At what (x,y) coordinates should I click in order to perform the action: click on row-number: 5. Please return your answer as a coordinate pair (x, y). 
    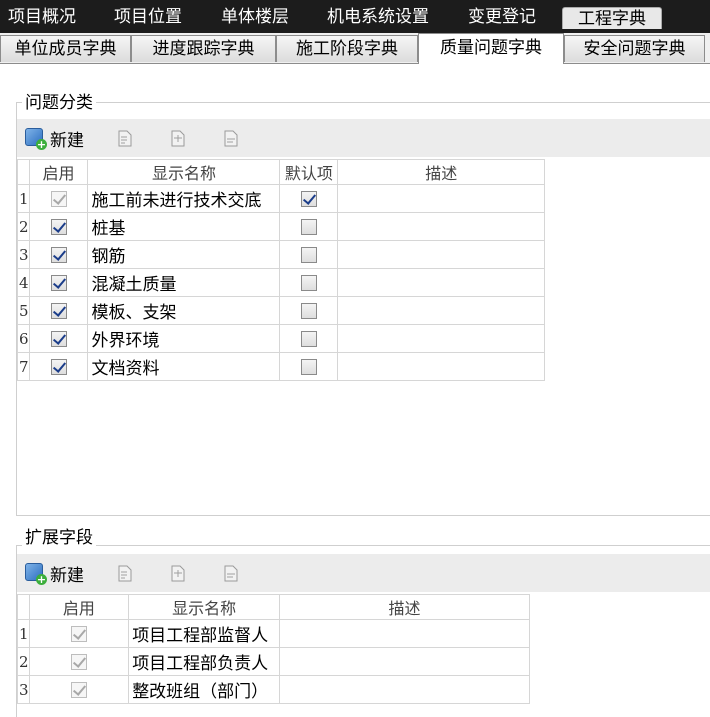
    Looking at the image, I should click on (23, 310).